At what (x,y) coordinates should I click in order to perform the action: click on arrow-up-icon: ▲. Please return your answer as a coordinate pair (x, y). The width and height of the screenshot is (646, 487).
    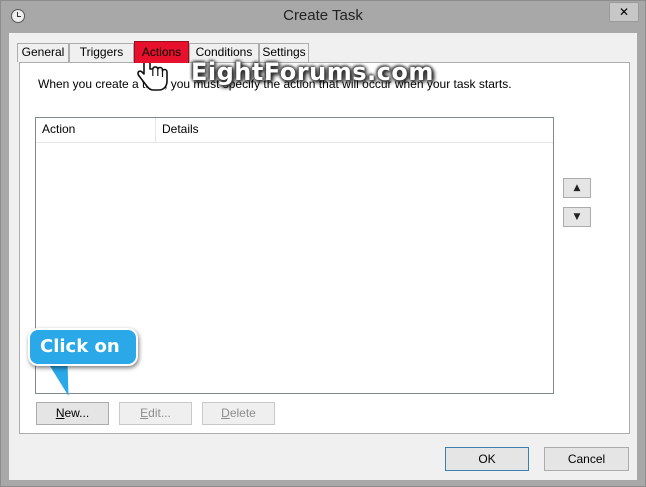
    Looking at the image, I should click on (577, 188).